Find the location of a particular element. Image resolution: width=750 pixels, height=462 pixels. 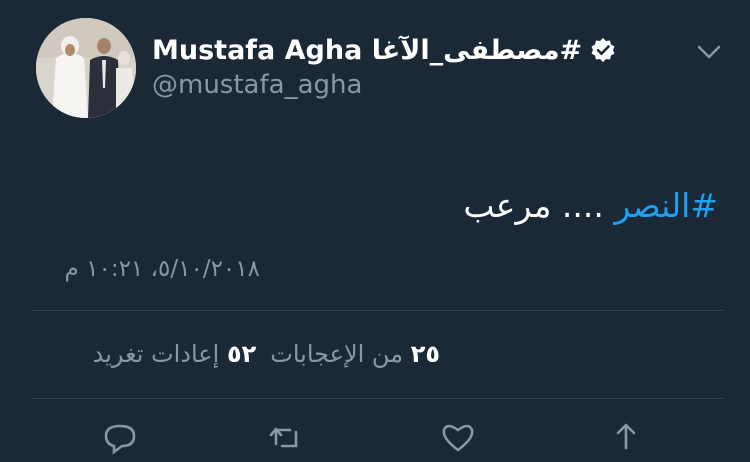

like-icon is located at coordinates (458, 438).